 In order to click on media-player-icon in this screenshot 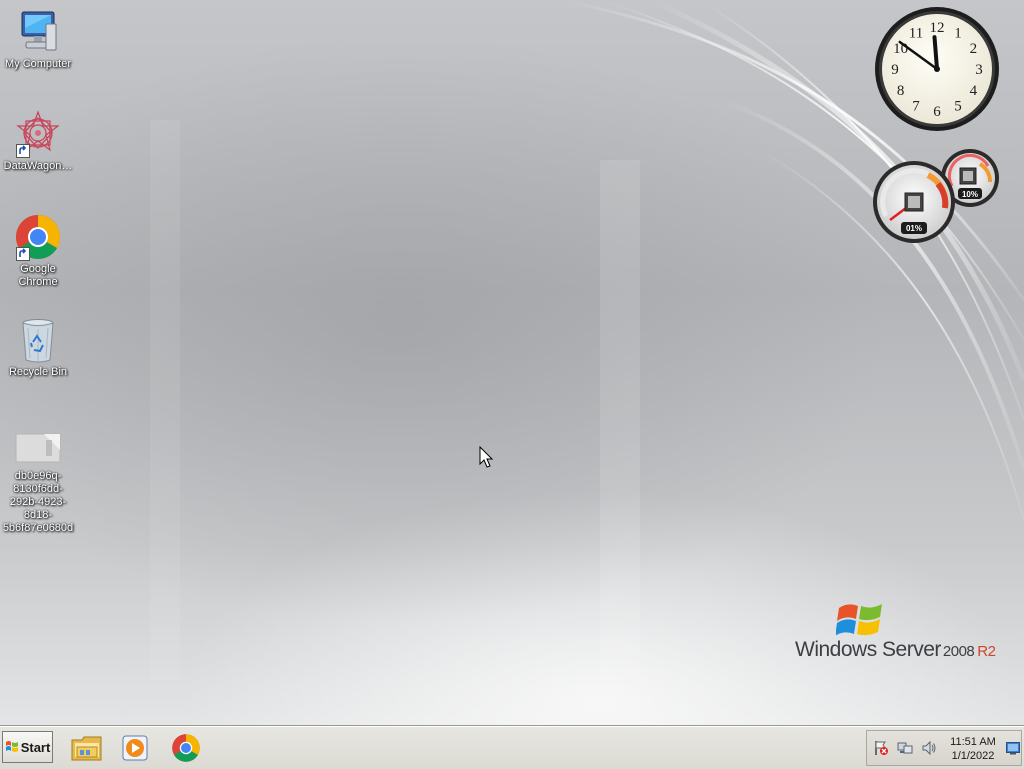, I will do `click(135, 748)`.